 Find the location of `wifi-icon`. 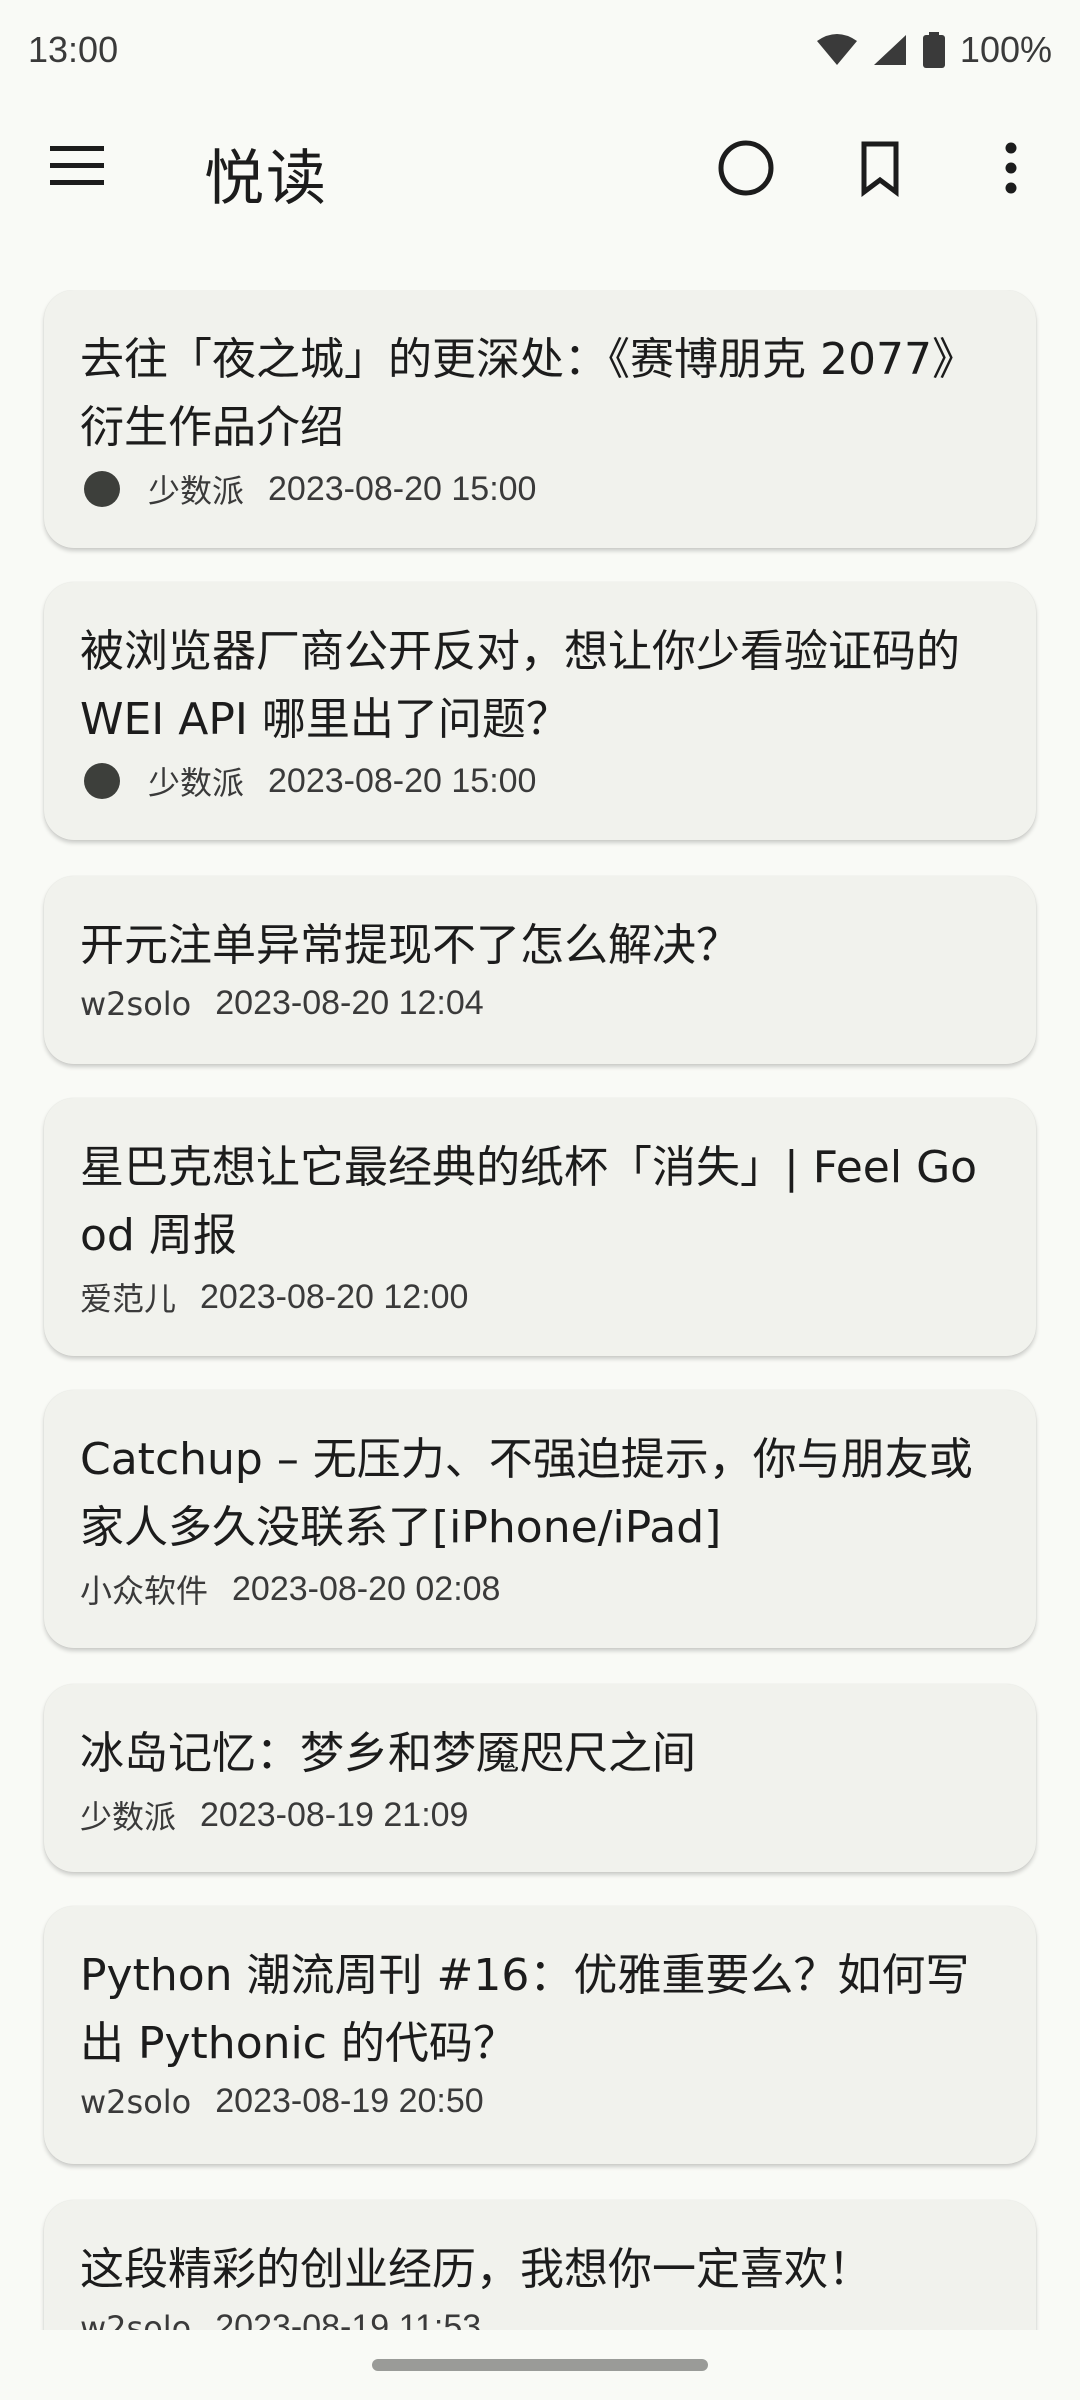

wifi-icon is located at coordinates (836, 49).